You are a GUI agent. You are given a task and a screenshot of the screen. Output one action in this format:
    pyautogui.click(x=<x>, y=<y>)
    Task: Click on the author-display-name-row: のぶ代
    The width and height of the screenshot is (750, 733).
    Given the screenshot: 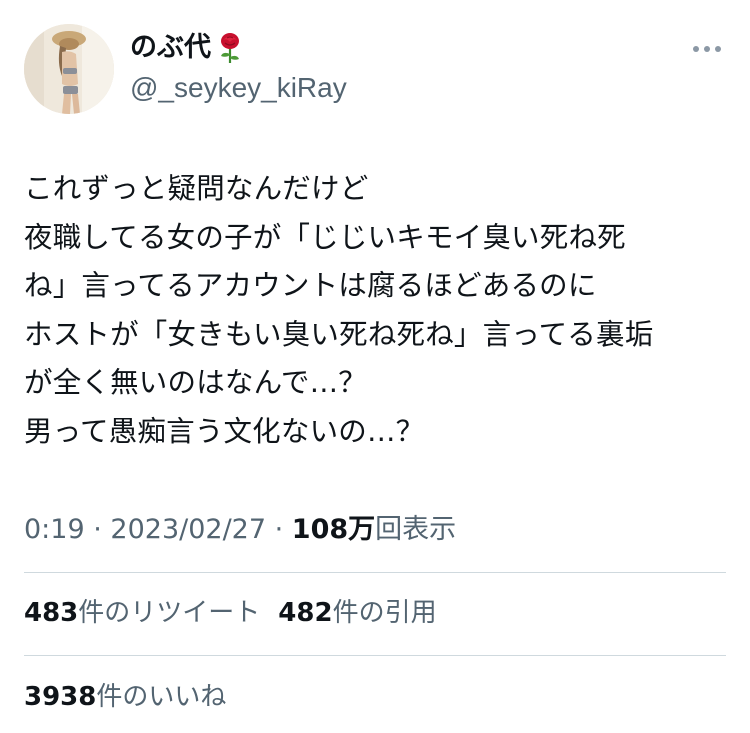 What is the action you would take?
    pyautogui.click(x=238, y=48)
    